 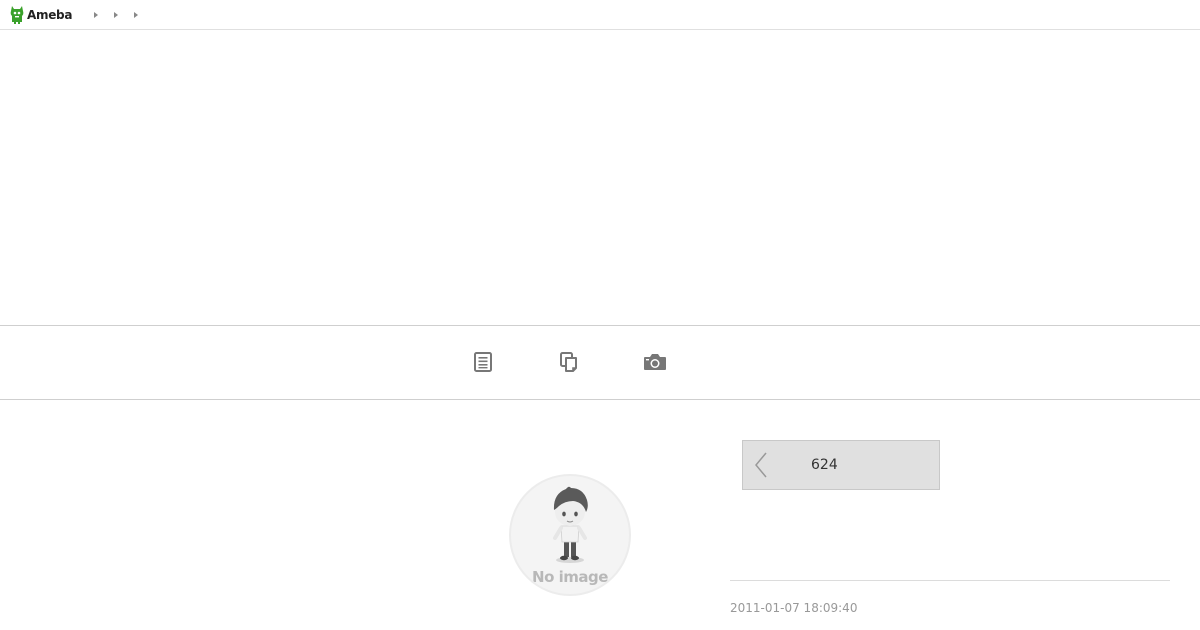 I want to click on document-button, so click(x=483, y=362).